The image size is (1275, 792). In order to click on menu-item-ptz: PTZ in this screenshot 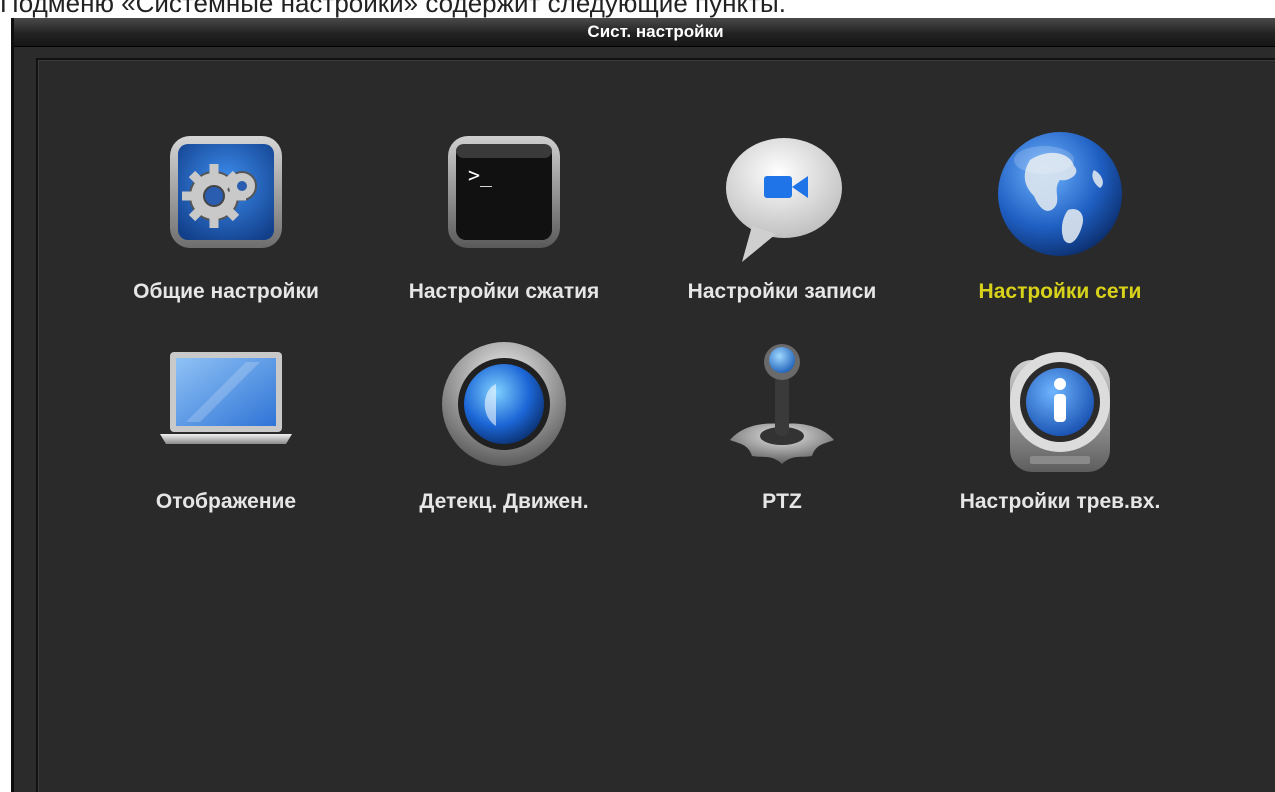, I will do `click(782, 440)`.